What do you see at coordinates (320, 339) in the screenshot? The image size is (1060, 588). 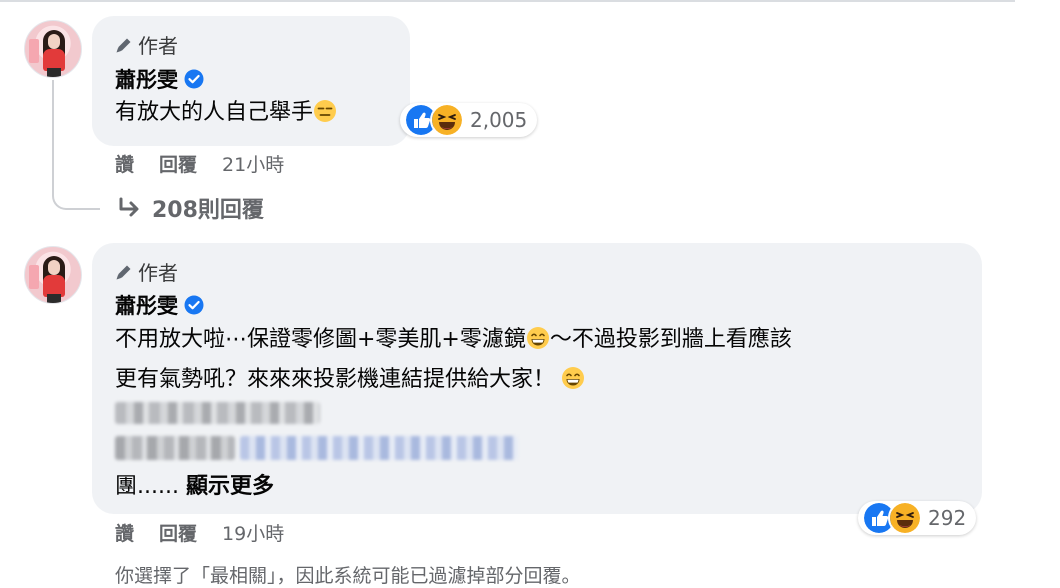 I see `comment-text-segment: 不用放大啦⋯保證零修圖+零美肌+零濾鏡` at bounding box center [320, 339].